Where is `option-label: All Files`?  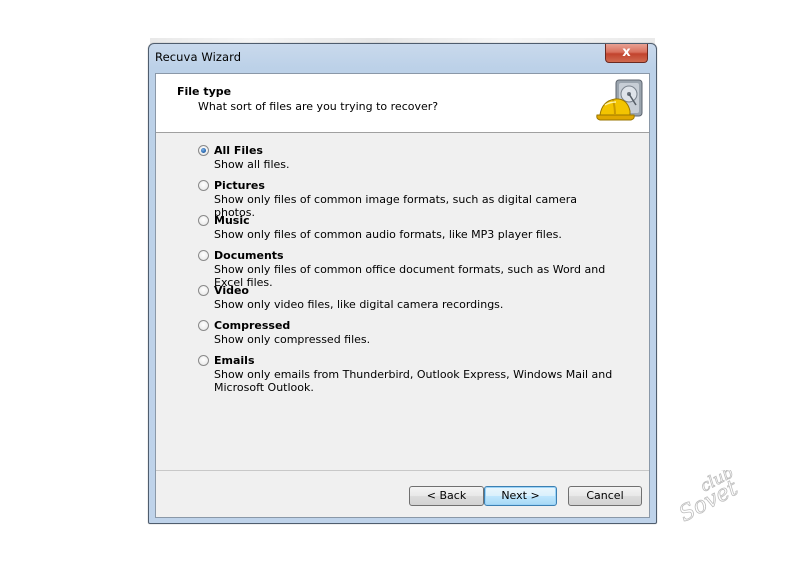 option-label: All Files is located at coordinates (238, 150).